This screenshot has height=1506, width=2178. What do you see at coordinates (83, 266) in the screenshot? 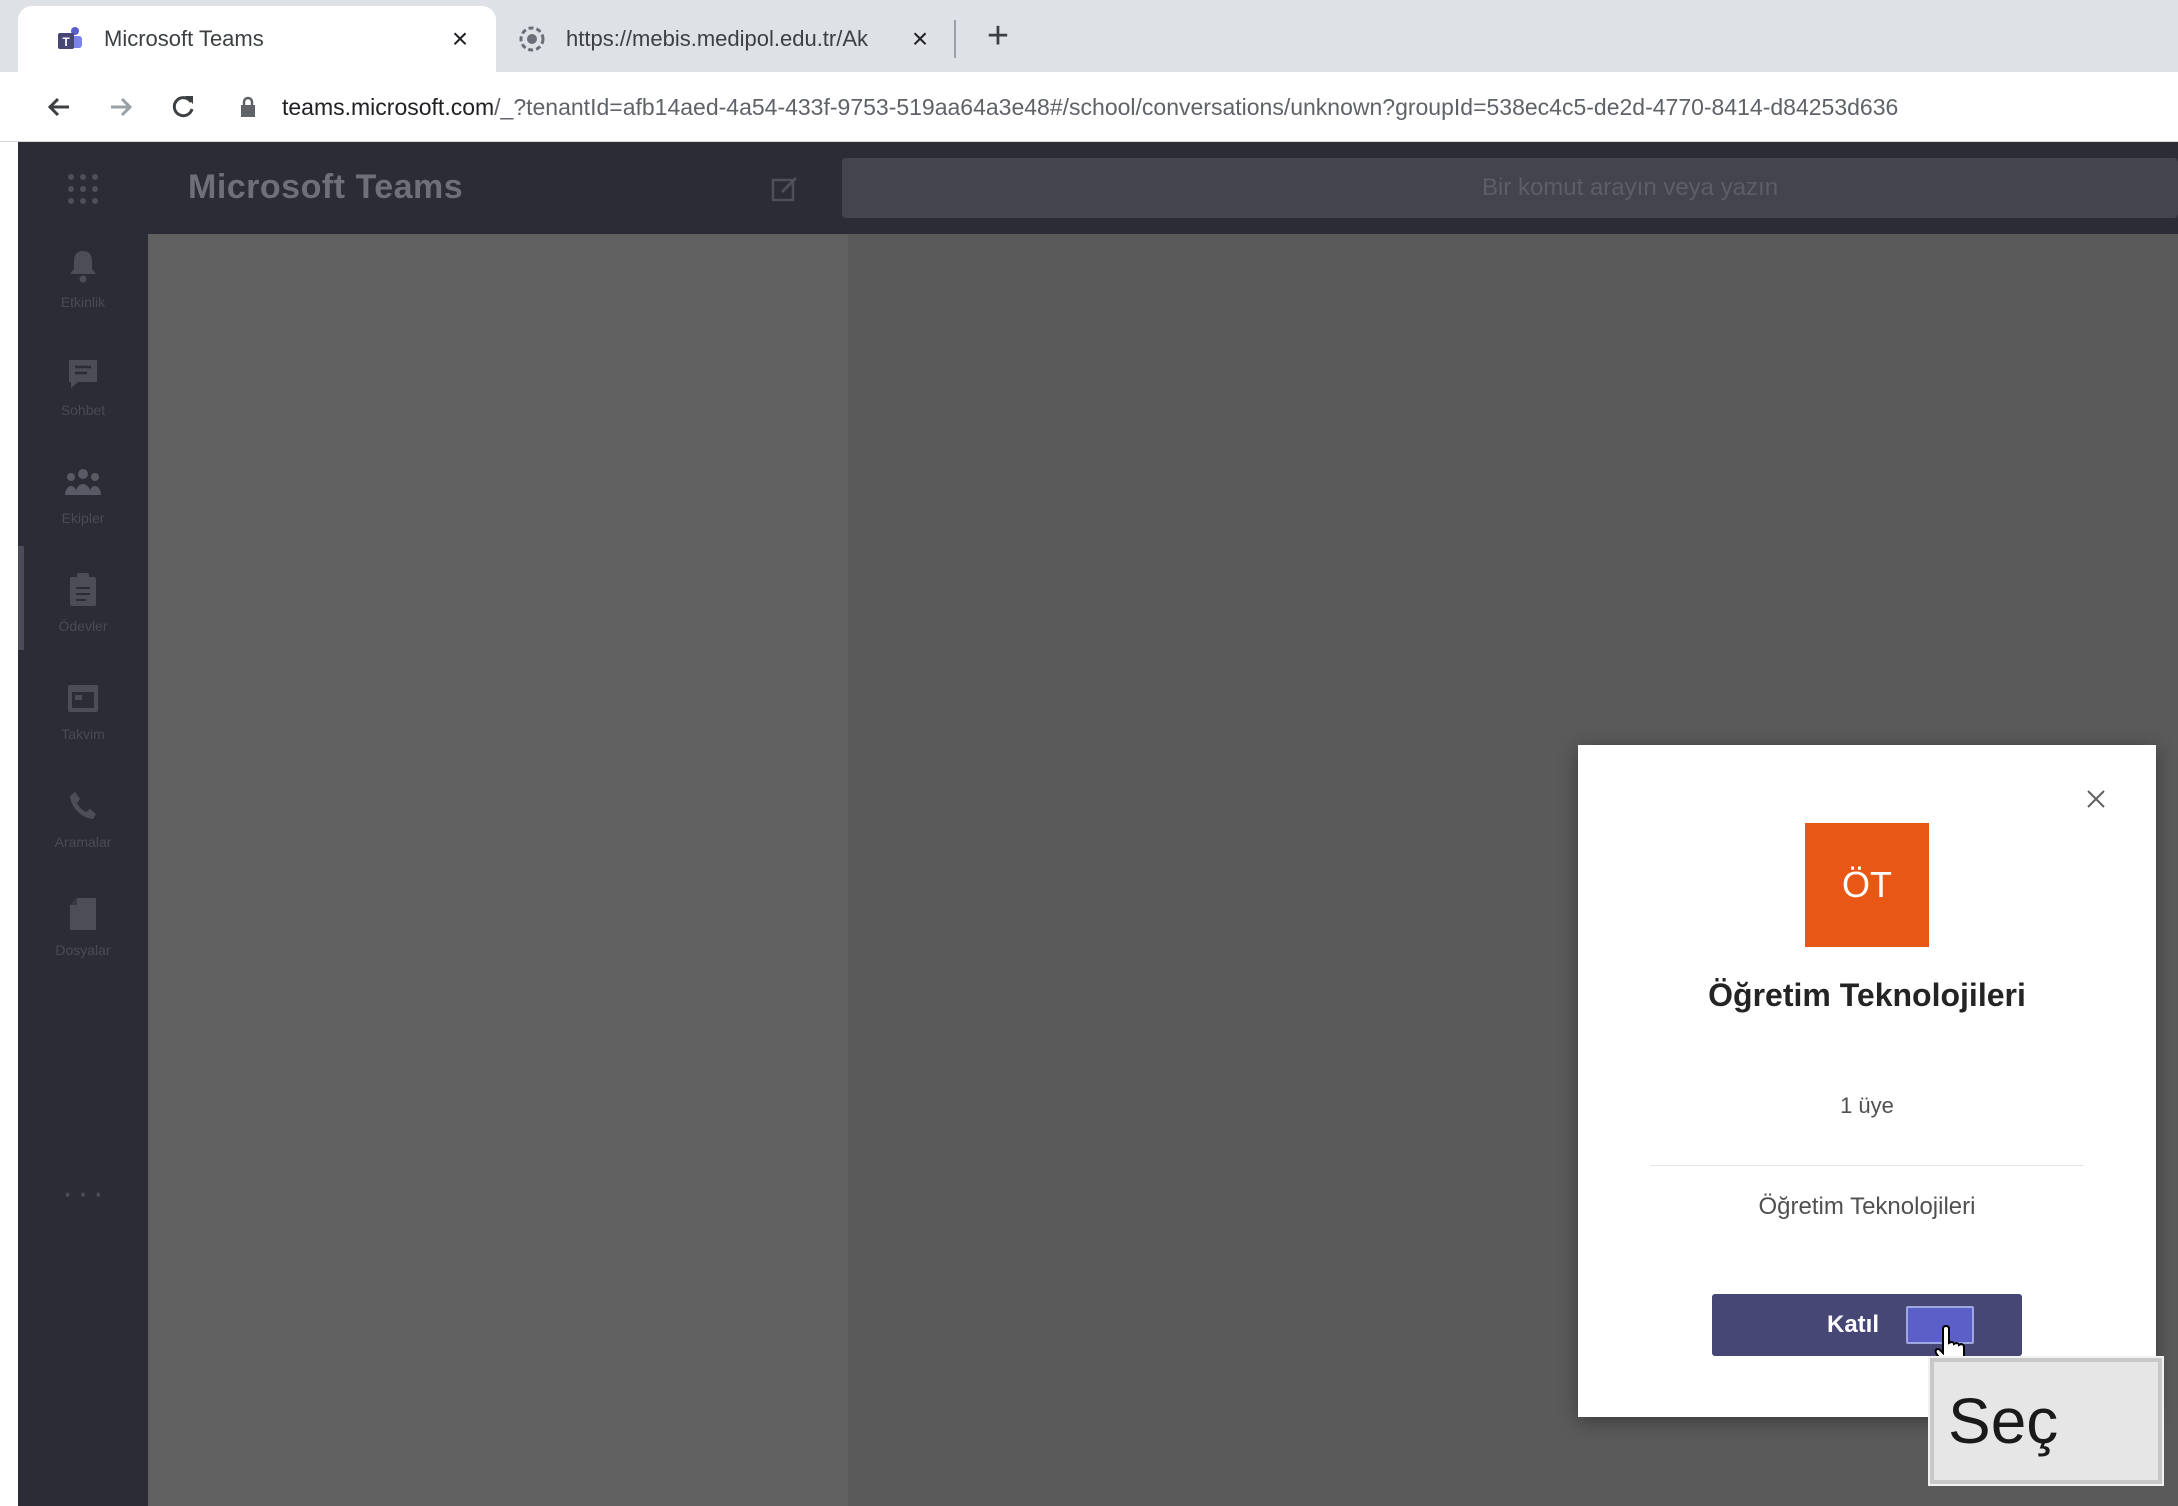
I see `bell-icon` at bounding box center [83, 266].